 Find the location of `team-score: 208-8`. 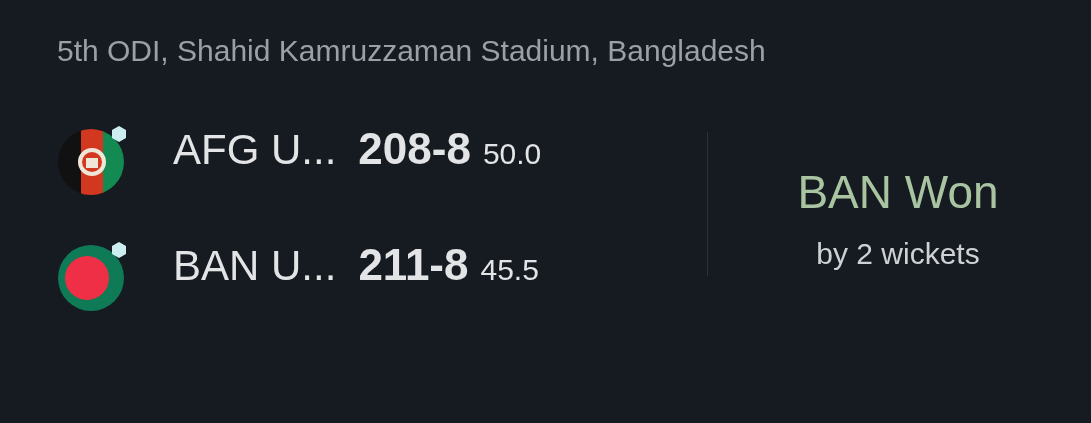

team-score: 208-8 is located at coordinates (414, 149).